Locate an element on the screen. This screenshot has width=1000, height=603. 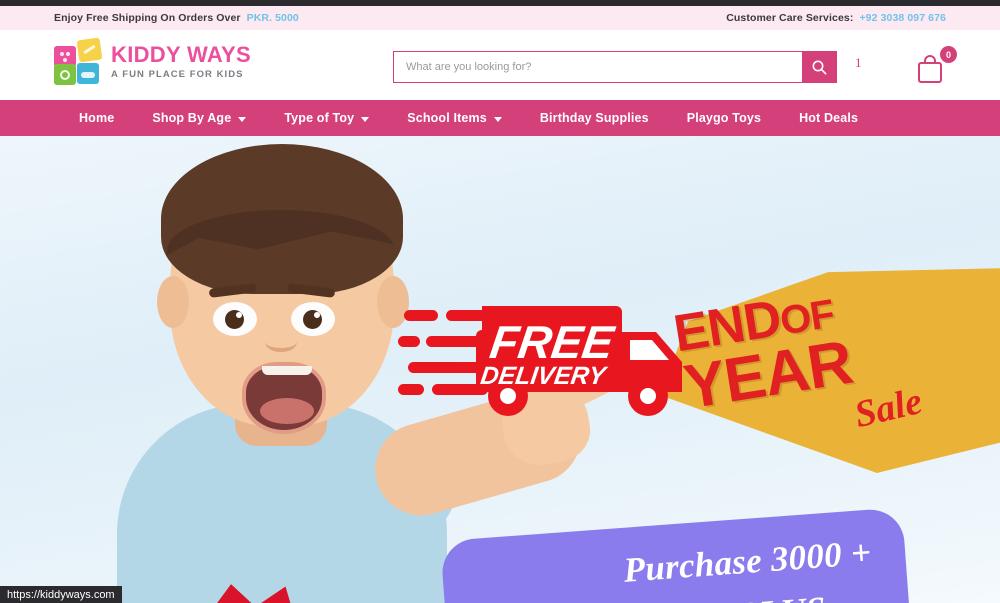
cart-count-badge: 0 is located at coordinates (948, 54).